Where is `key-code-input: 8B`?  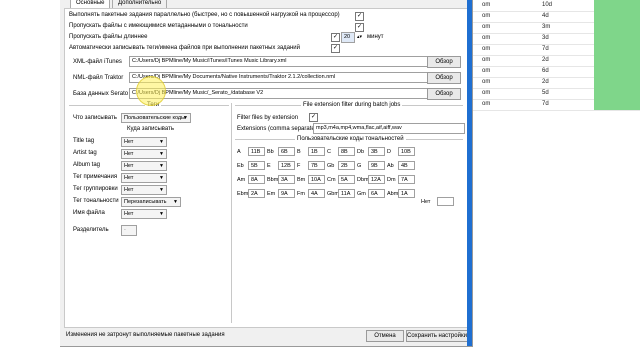 key-code-input: 8B is located at coordinates (346, 151).